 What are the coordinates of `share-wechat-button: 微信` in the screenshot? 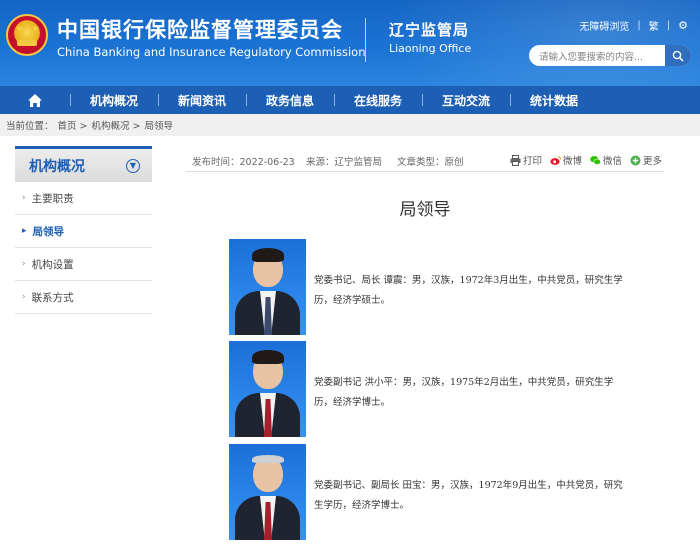 It's located at (606, 160).